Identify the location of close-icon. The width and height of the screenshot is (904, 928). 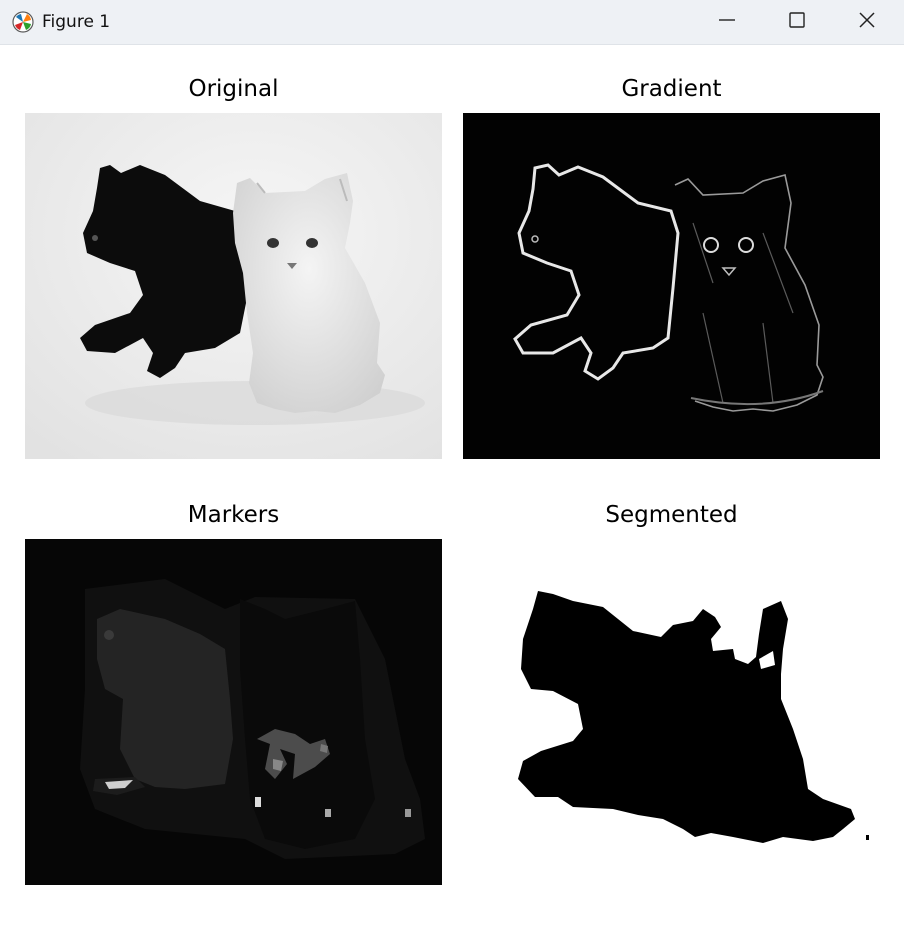
(867, 22).